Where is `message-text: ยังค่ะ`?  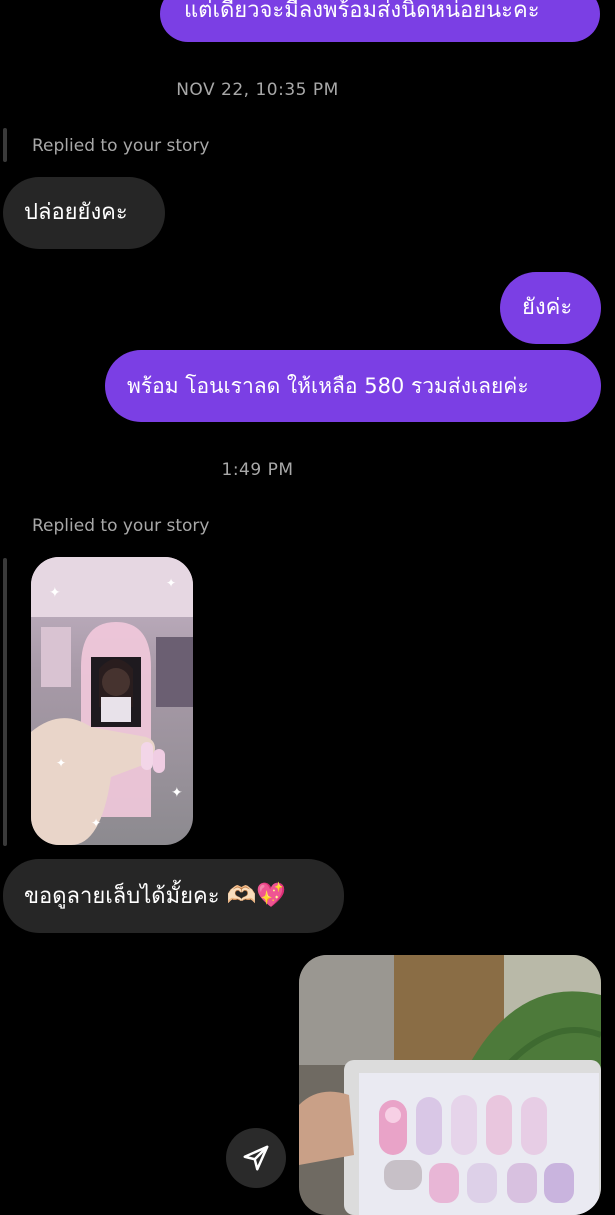
message-text: ยังค่ะ is located at coordinates (547, 307).